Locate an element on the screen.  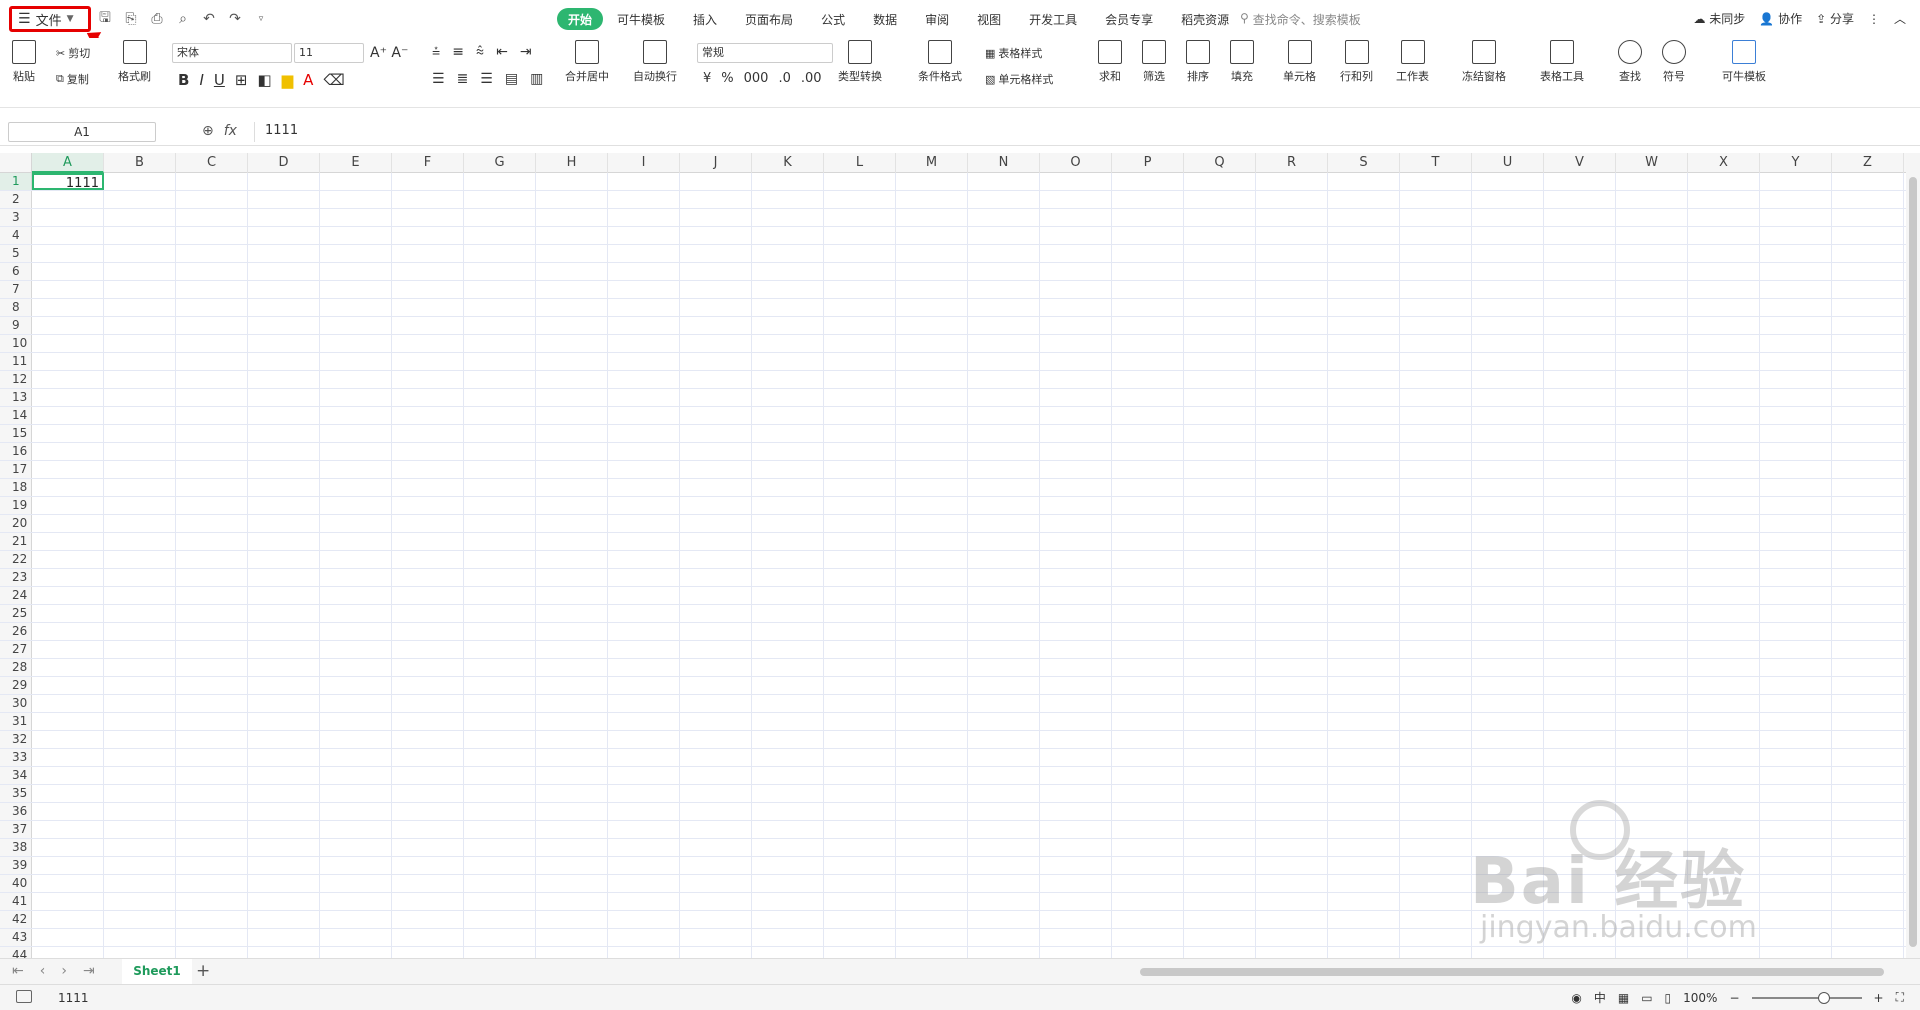
type-convert-button: 类型转换 is located at coordinates (860, 62).